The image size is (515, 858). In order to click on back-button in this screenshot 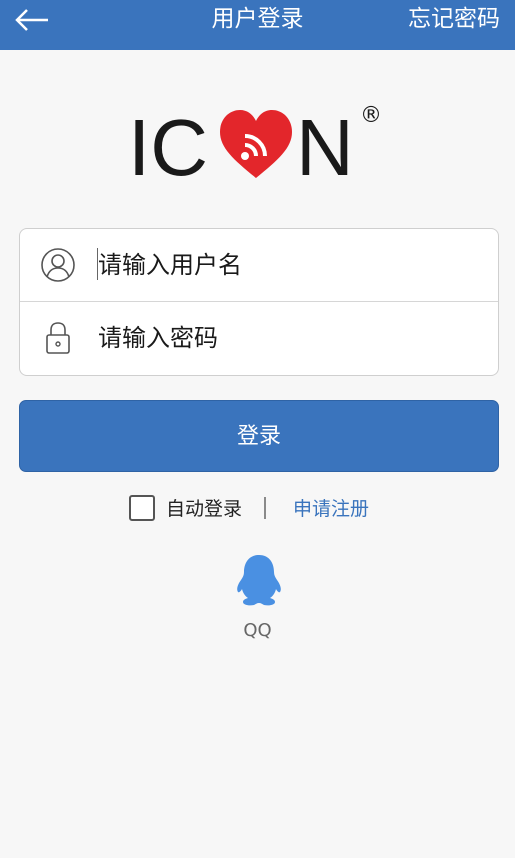, I will do `click(33, 20)`.